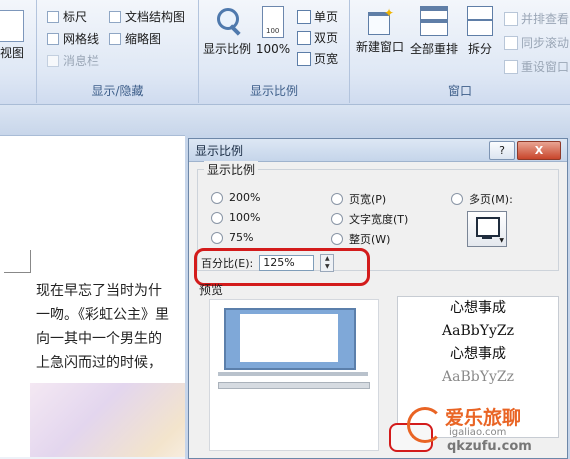 This screenshot has height=459, width=570. I want to click on radio-text-width: 文字宽度(T), so click(369, 219).